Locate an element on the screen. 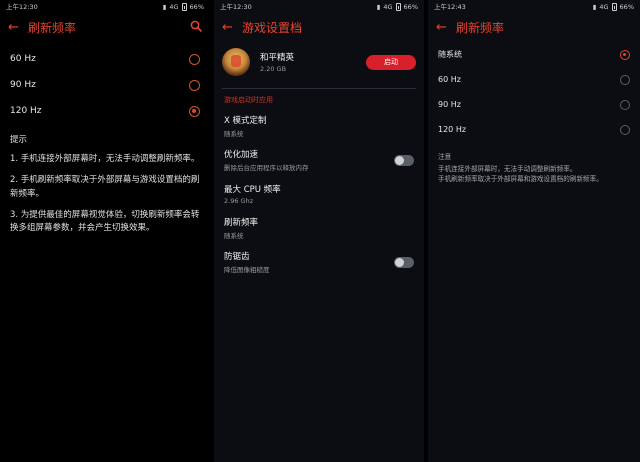 The width and height of the screenshot is (640, 462). refresh-options: 随系统 60 Hz 90 Hz 120 Hz is located at coordinates (534, 92).